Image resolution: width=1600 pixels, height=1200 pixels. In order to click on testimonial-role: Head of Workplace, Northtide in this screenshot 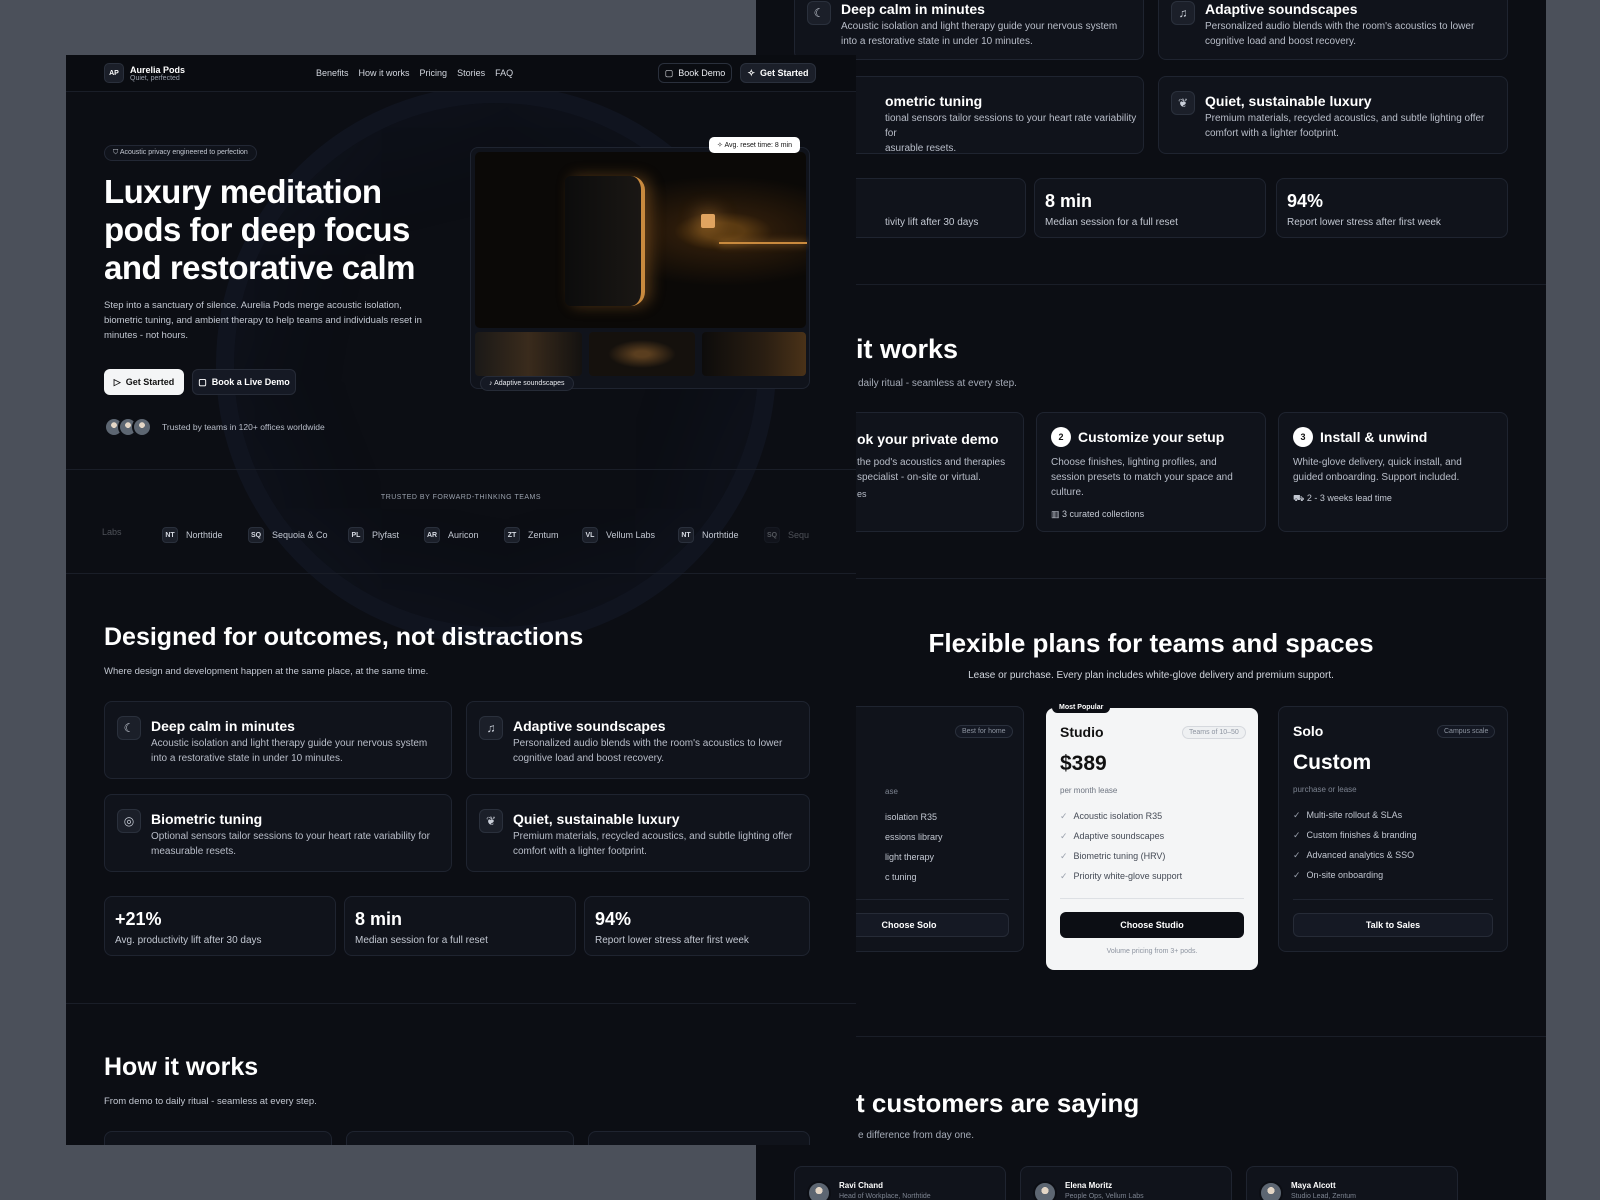, I will do `click(885, 1196)`.